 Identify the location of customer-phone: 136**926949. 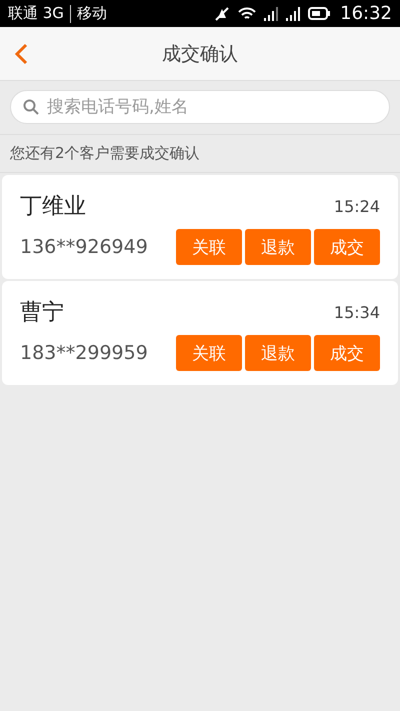
(84, 247).